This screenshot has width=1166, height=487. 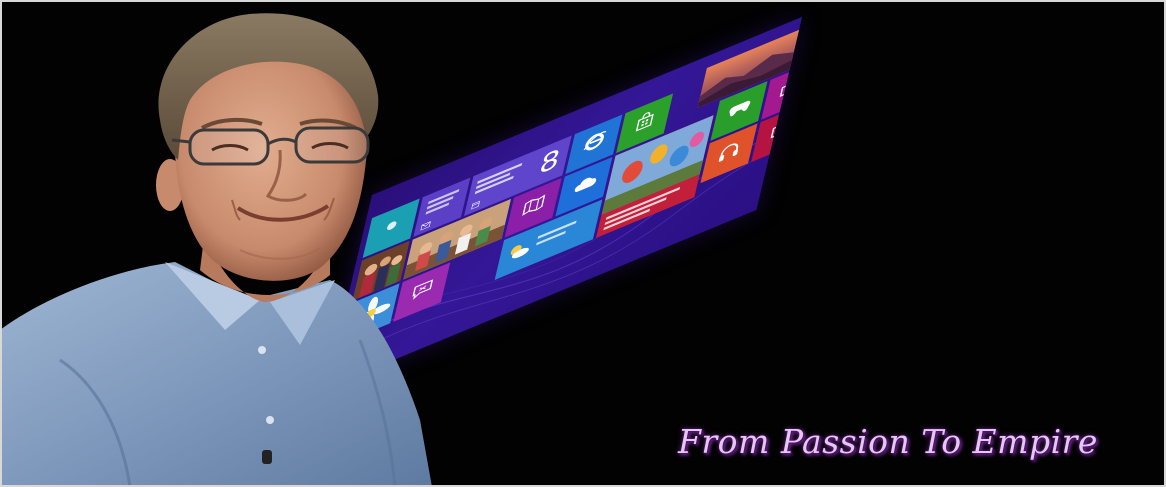 I want to click on slogan-text: From Passion To Empire, so click(x=888, y=441).